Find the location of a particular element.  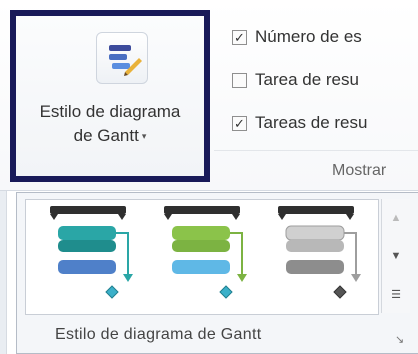

dialog-launcher-icon: ↘ is located at coordinates (399, 339).